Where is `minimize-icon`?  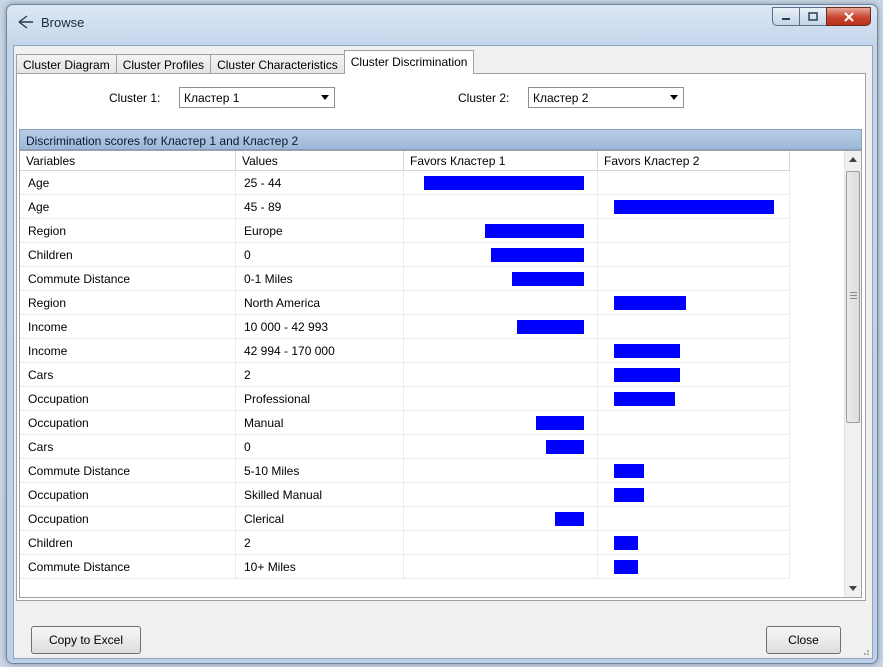
minimize-icon is located at coordinates (786, 18).